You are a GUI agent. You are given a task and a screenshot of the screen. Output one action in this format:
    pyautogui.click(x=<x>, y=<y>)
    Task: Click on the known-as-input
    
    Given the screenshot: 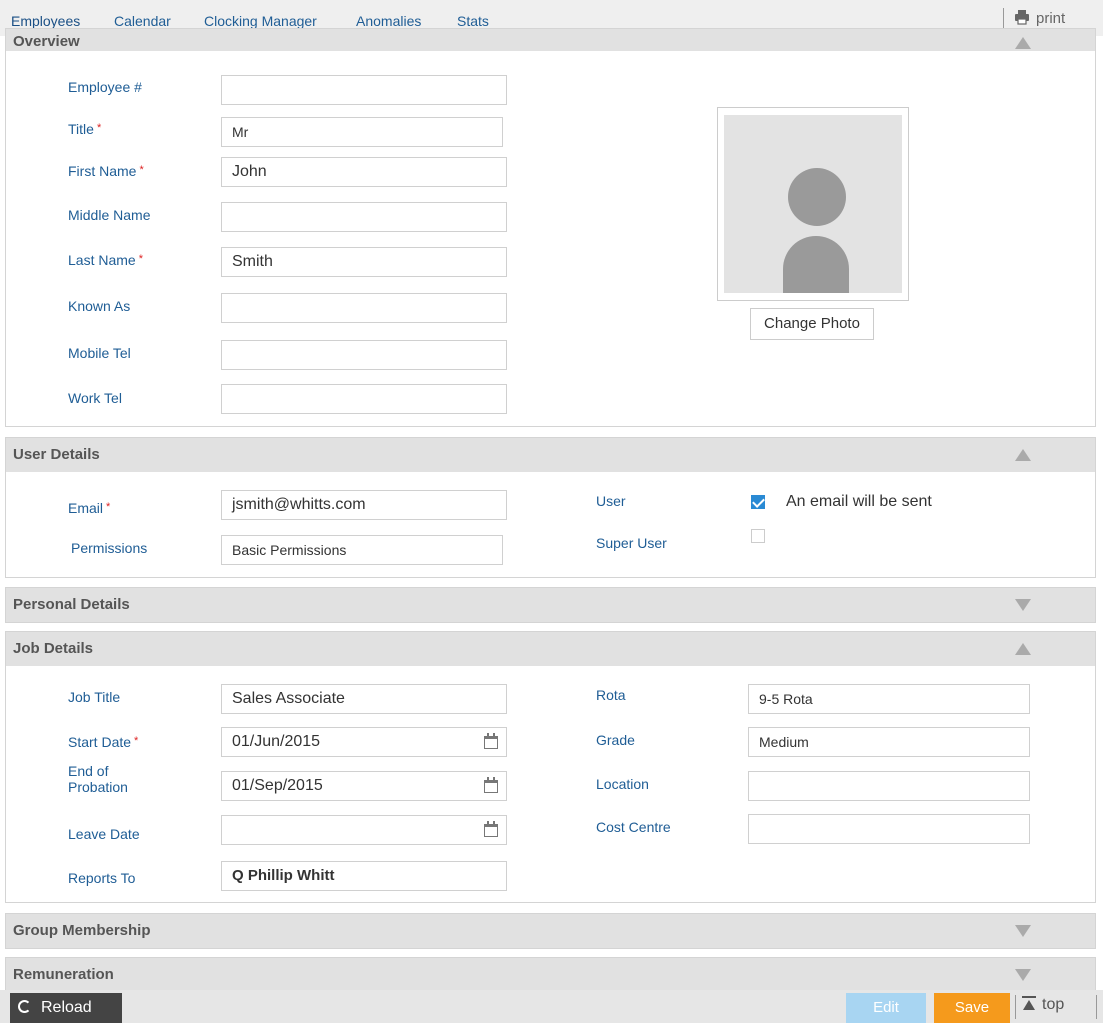 What is the action you would take?
    pyautogui.click(x=364, y=308)
    